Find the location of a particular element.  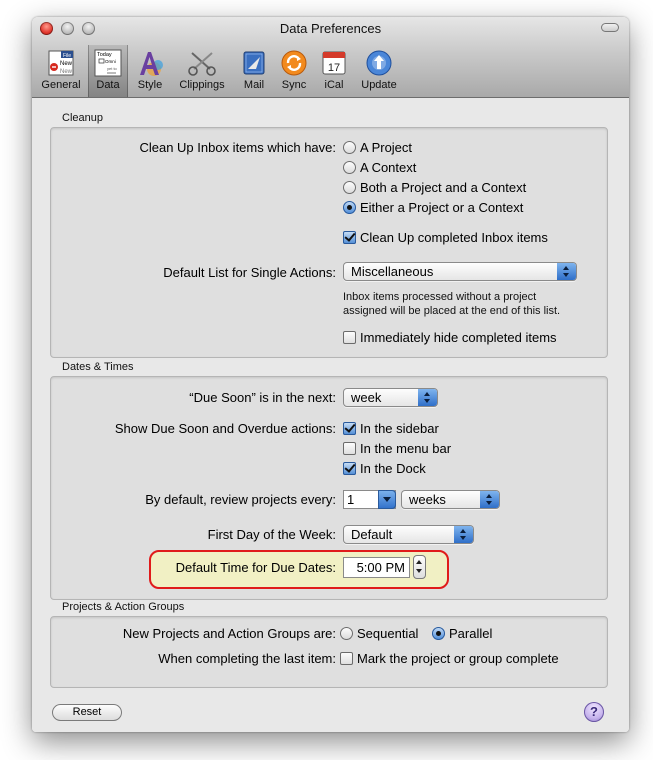

default-time-label: Default Time for Due Dates: is located at coordinates (255, 567).